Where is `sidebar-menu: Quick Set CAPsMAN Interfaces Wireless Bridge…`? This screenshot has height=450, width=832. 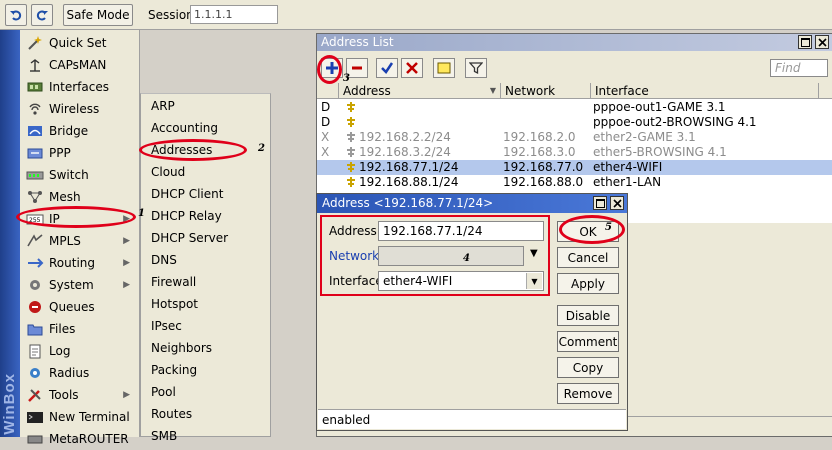 sidebar-menu: Quick Set CAPsMAN Interfaces Wireless Bridge… is located at coordinates (80, 238).